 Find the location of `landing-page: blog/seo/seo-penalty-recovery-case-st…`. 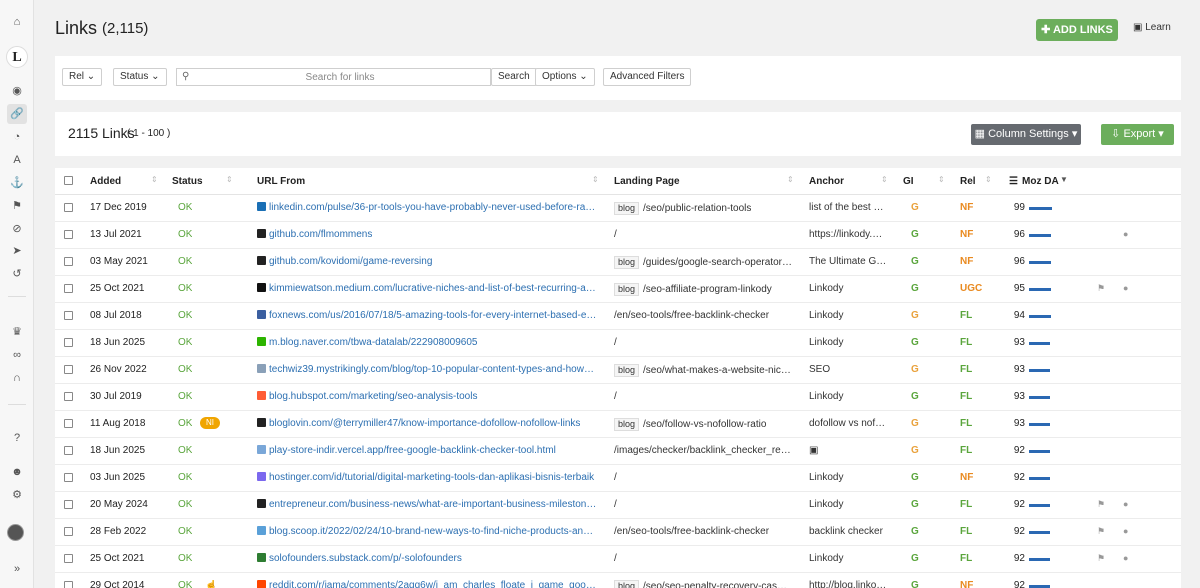

landing-page: blog/seo/seo-penalty-recovery-case-st… is located at coordinates (703, 584).